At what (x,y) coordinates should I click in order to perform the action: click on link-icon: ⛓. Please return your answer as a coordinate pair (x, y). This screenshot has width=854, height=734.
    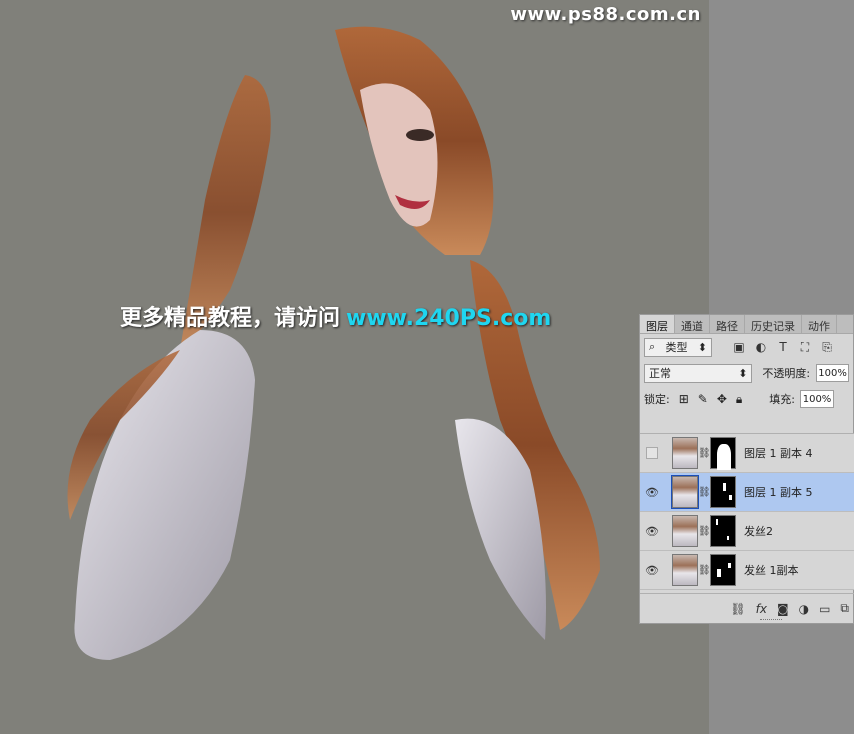
    Looking at the image, I should click on (737, 609).